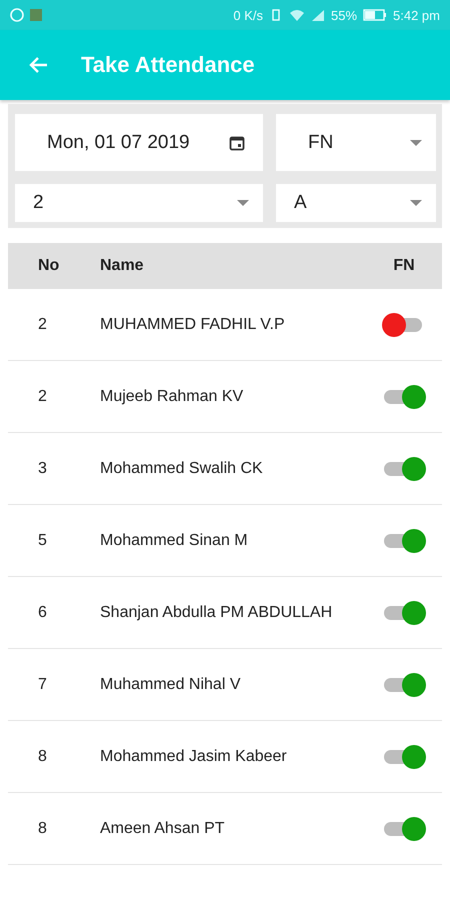 Image resolution: width=450 pixels, height=900 pixels. Describe the element at coordinates (375, 15) in the screenshot. I see `battery-icon` at that location.